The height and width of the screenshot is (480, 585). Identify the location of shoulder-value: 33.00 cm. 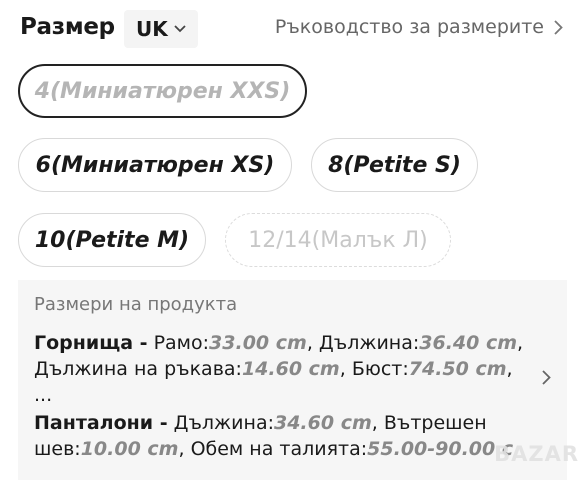
(258, 343).